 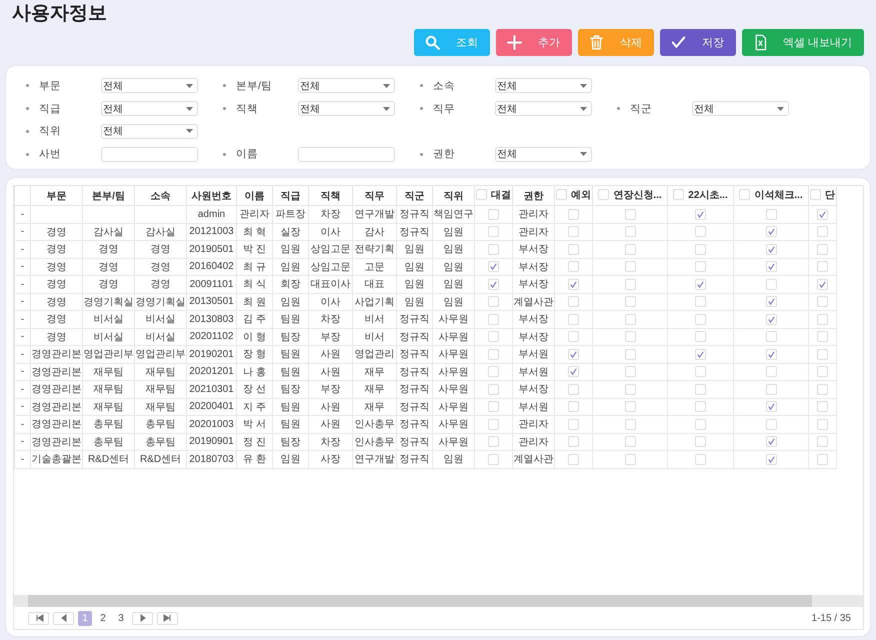 I want to click on previous-page-button, so click(x=63, y=618).